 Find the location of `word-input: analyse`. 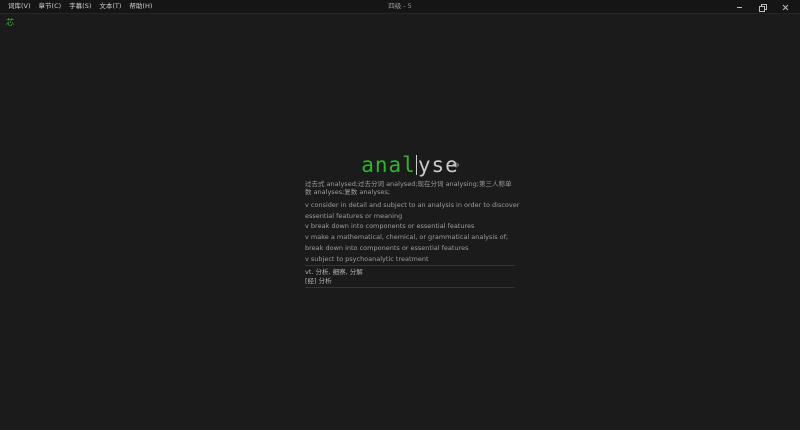

word-input: analyse is located at coordinates (410, 165).